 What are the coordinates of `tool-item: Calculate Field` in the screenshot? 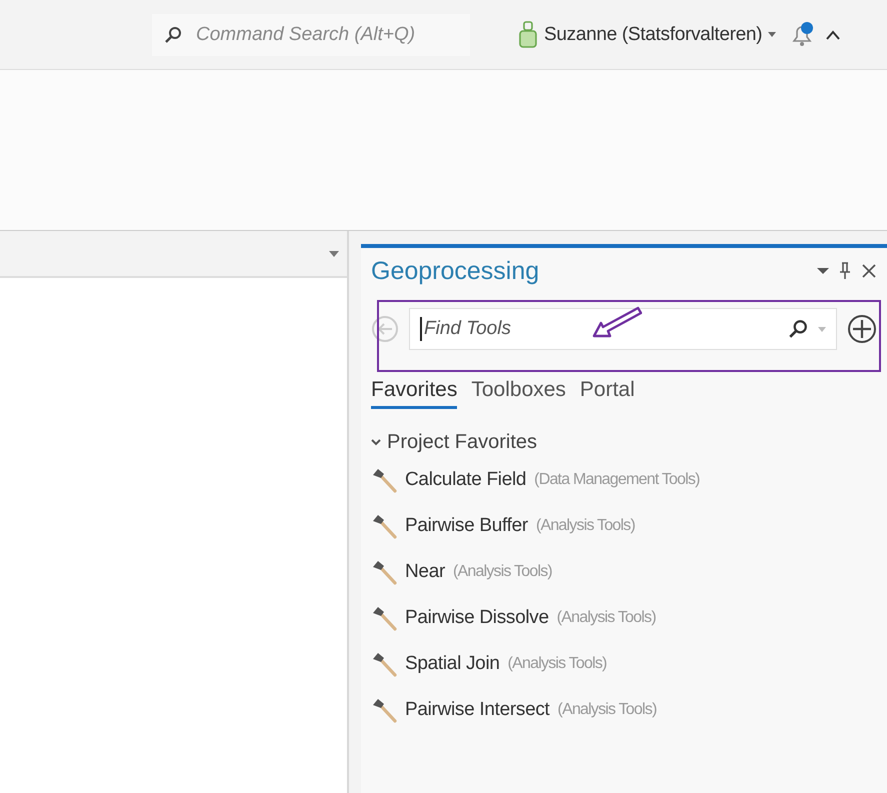 It's located at (465, 480).